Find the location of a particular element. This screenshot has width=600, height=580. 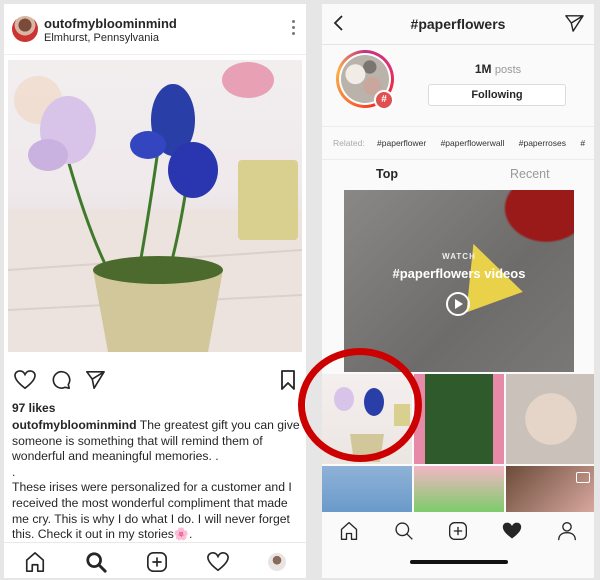

grid-post-party is located at coordinates (459, 489).